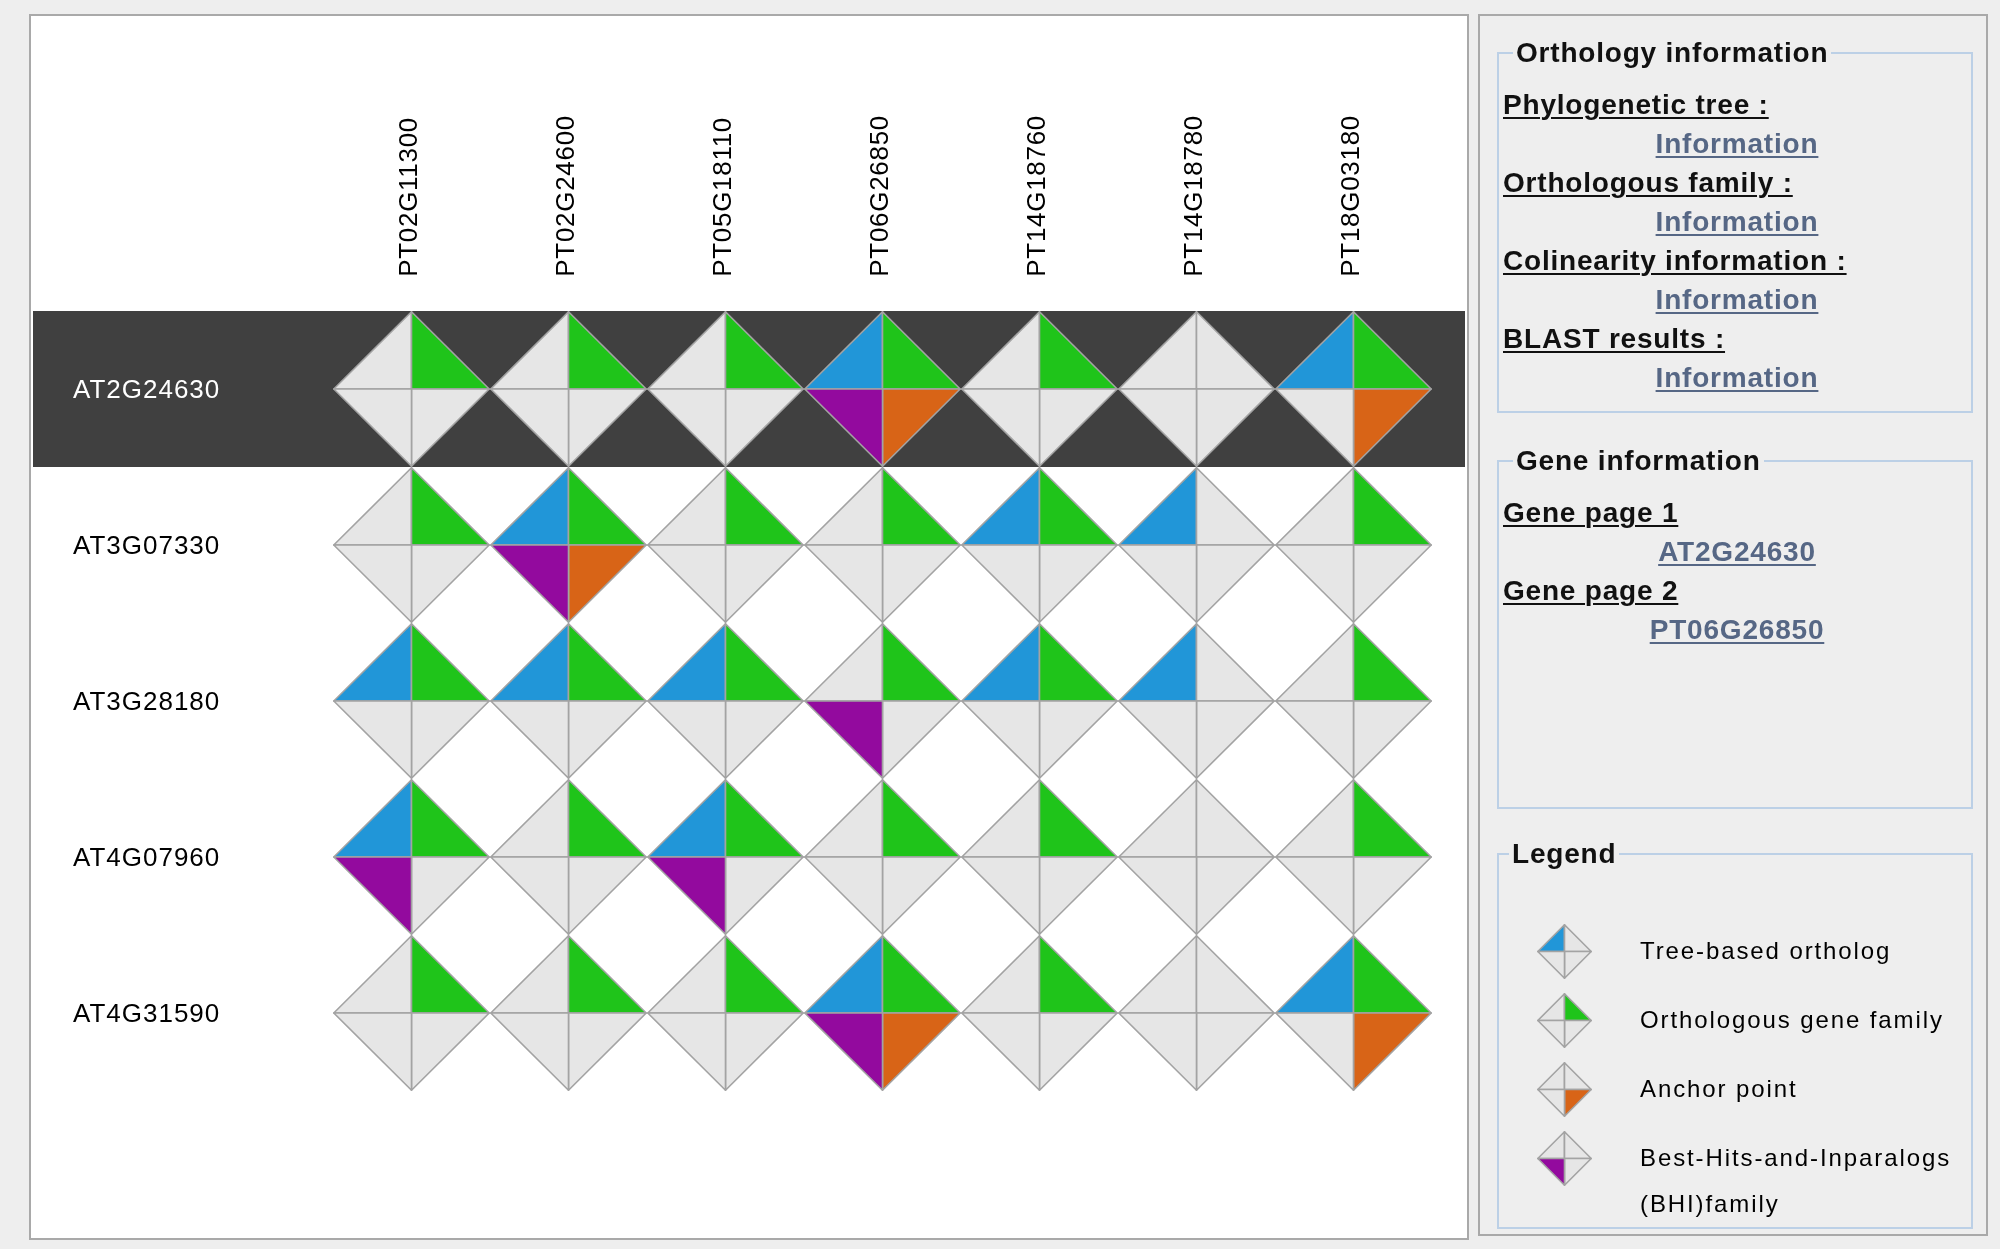 The height and width of the screenshot is (1249, 2000). Describe the element at coordinates (1648, 182) in the screenshot. I see `field-label: Orthologous family :` at that location.